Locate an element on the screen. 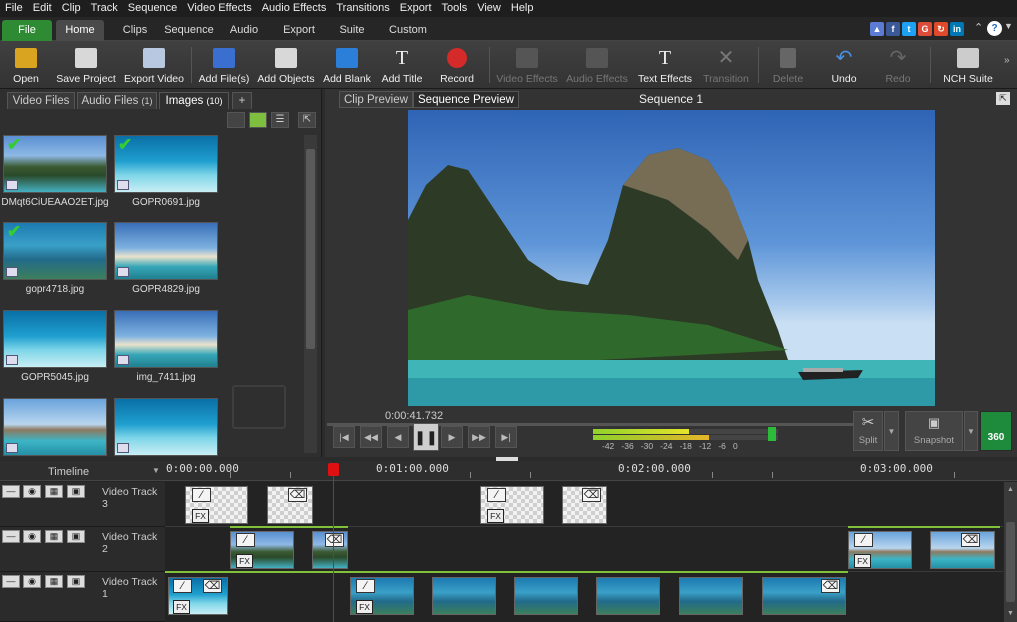 The image size is (1017, 622). add-bin-button: + is located at coordinates (242, 100).